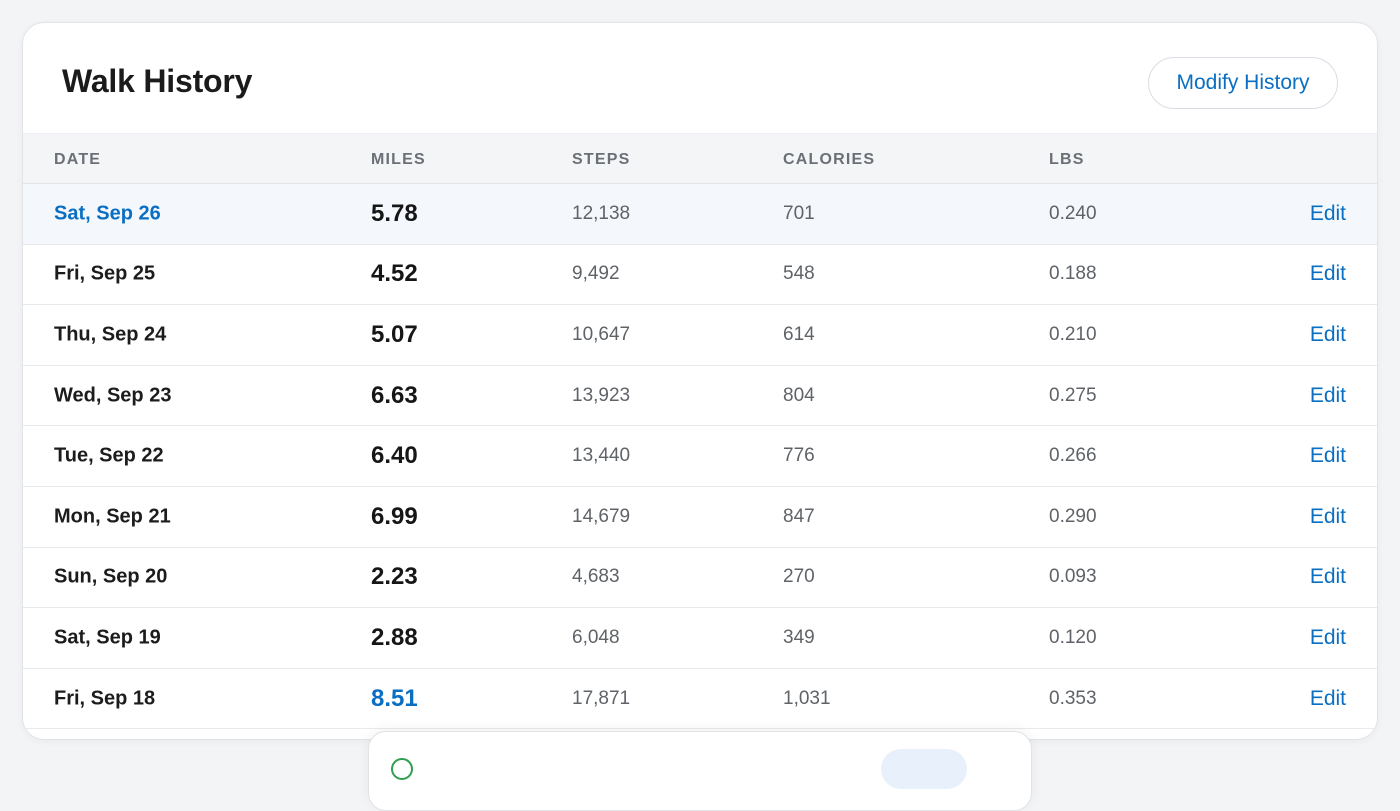  What do you see at coordinates (799, 456) in the screenshot?
I see `row-calories: 776` at bounding box center [799, 456].